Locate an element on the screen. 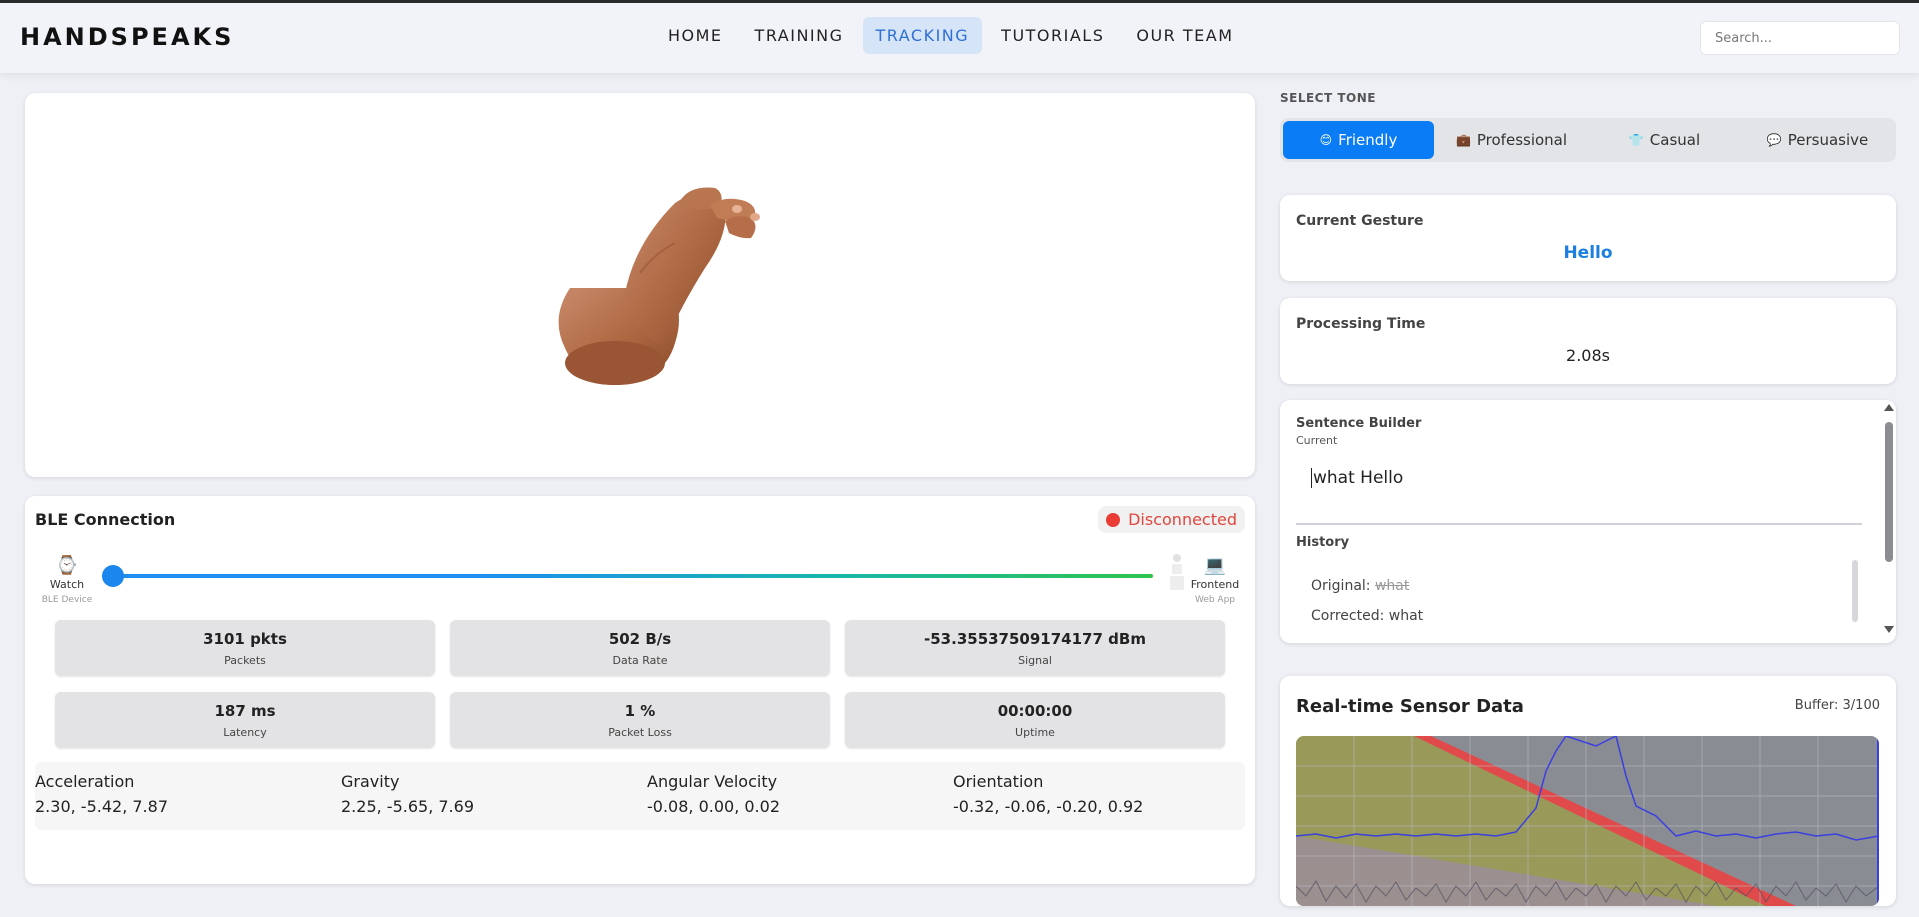  sensor-chart is located at coordinates (1587, 821).